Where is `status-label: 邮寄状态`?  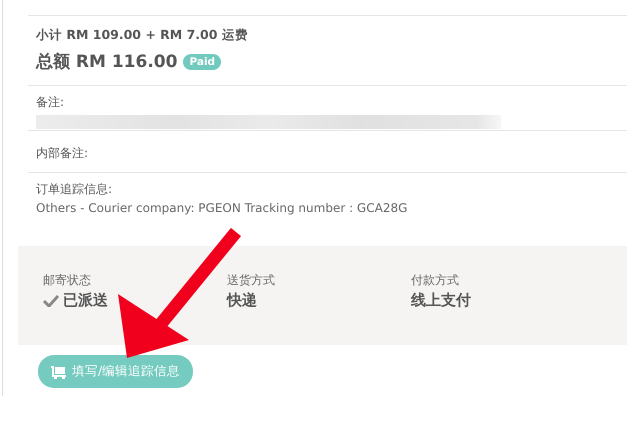 status-label: 邮寄状态 is located at coordinates (67, 280).